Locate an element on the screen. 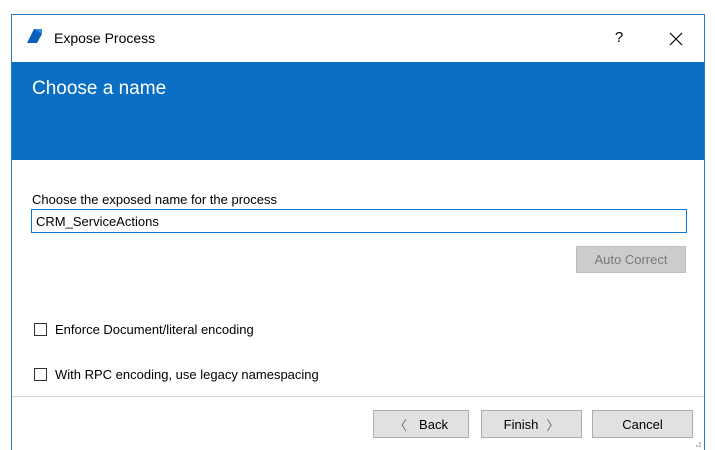 This screenshot has width=715, height=450. finish-button: Finish 〉 is located at coordinates (531, 424).